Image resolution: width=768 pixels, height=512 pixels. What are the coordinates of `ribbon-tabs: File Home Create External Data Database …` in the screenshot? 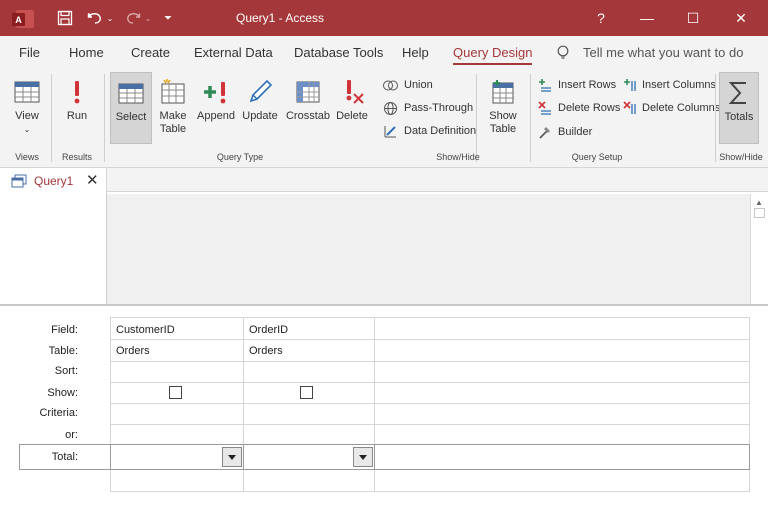 It's located at (384, 53).